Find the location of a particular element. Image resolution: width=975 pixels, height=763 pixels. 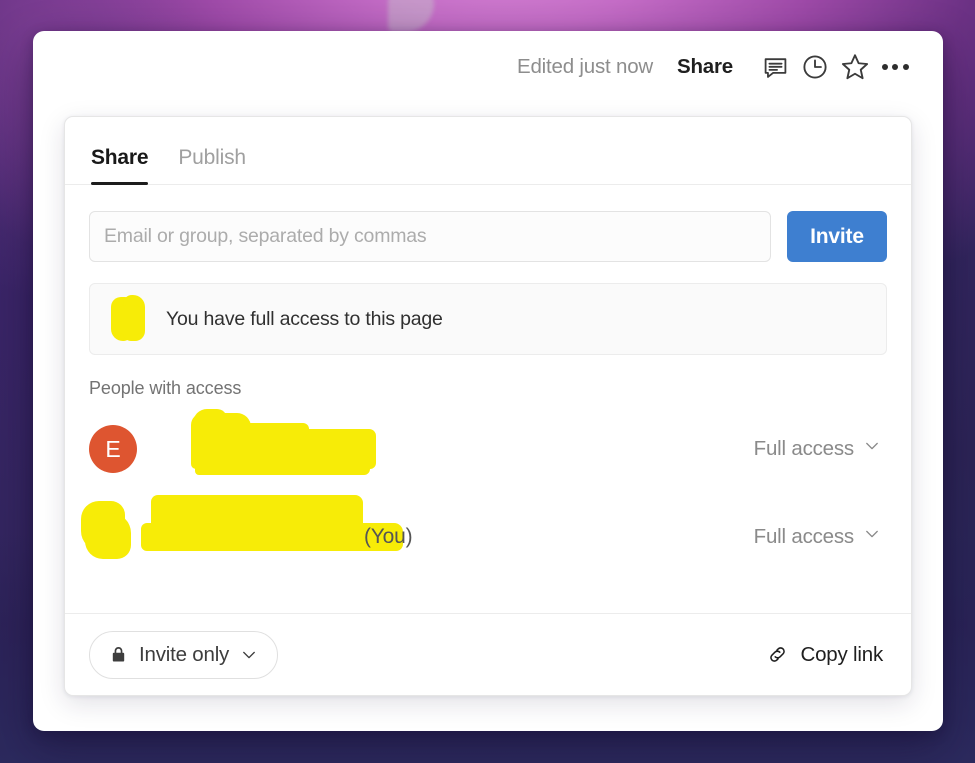

tab-publish: Publish is located at coordinates (212, 165).